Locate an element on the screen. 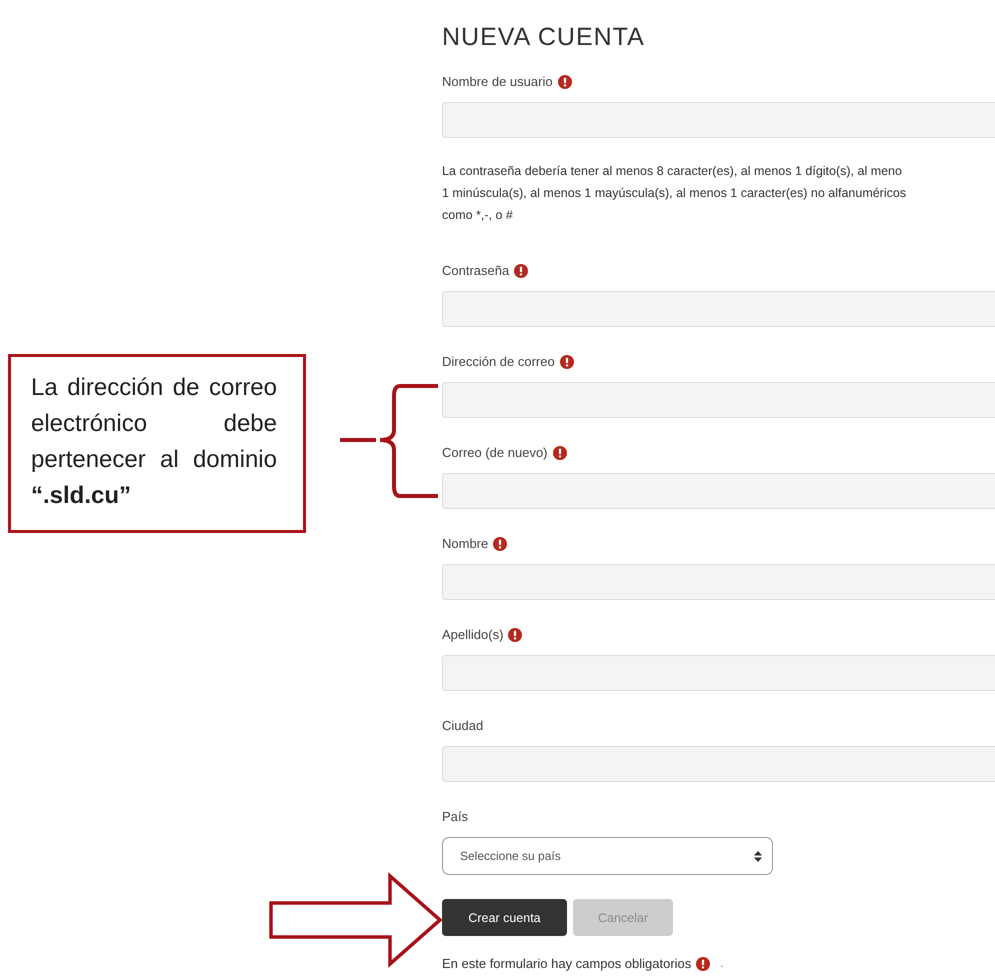 The image size is (995, 979). sort-arrows-icon is located at coordinates (758, 856).